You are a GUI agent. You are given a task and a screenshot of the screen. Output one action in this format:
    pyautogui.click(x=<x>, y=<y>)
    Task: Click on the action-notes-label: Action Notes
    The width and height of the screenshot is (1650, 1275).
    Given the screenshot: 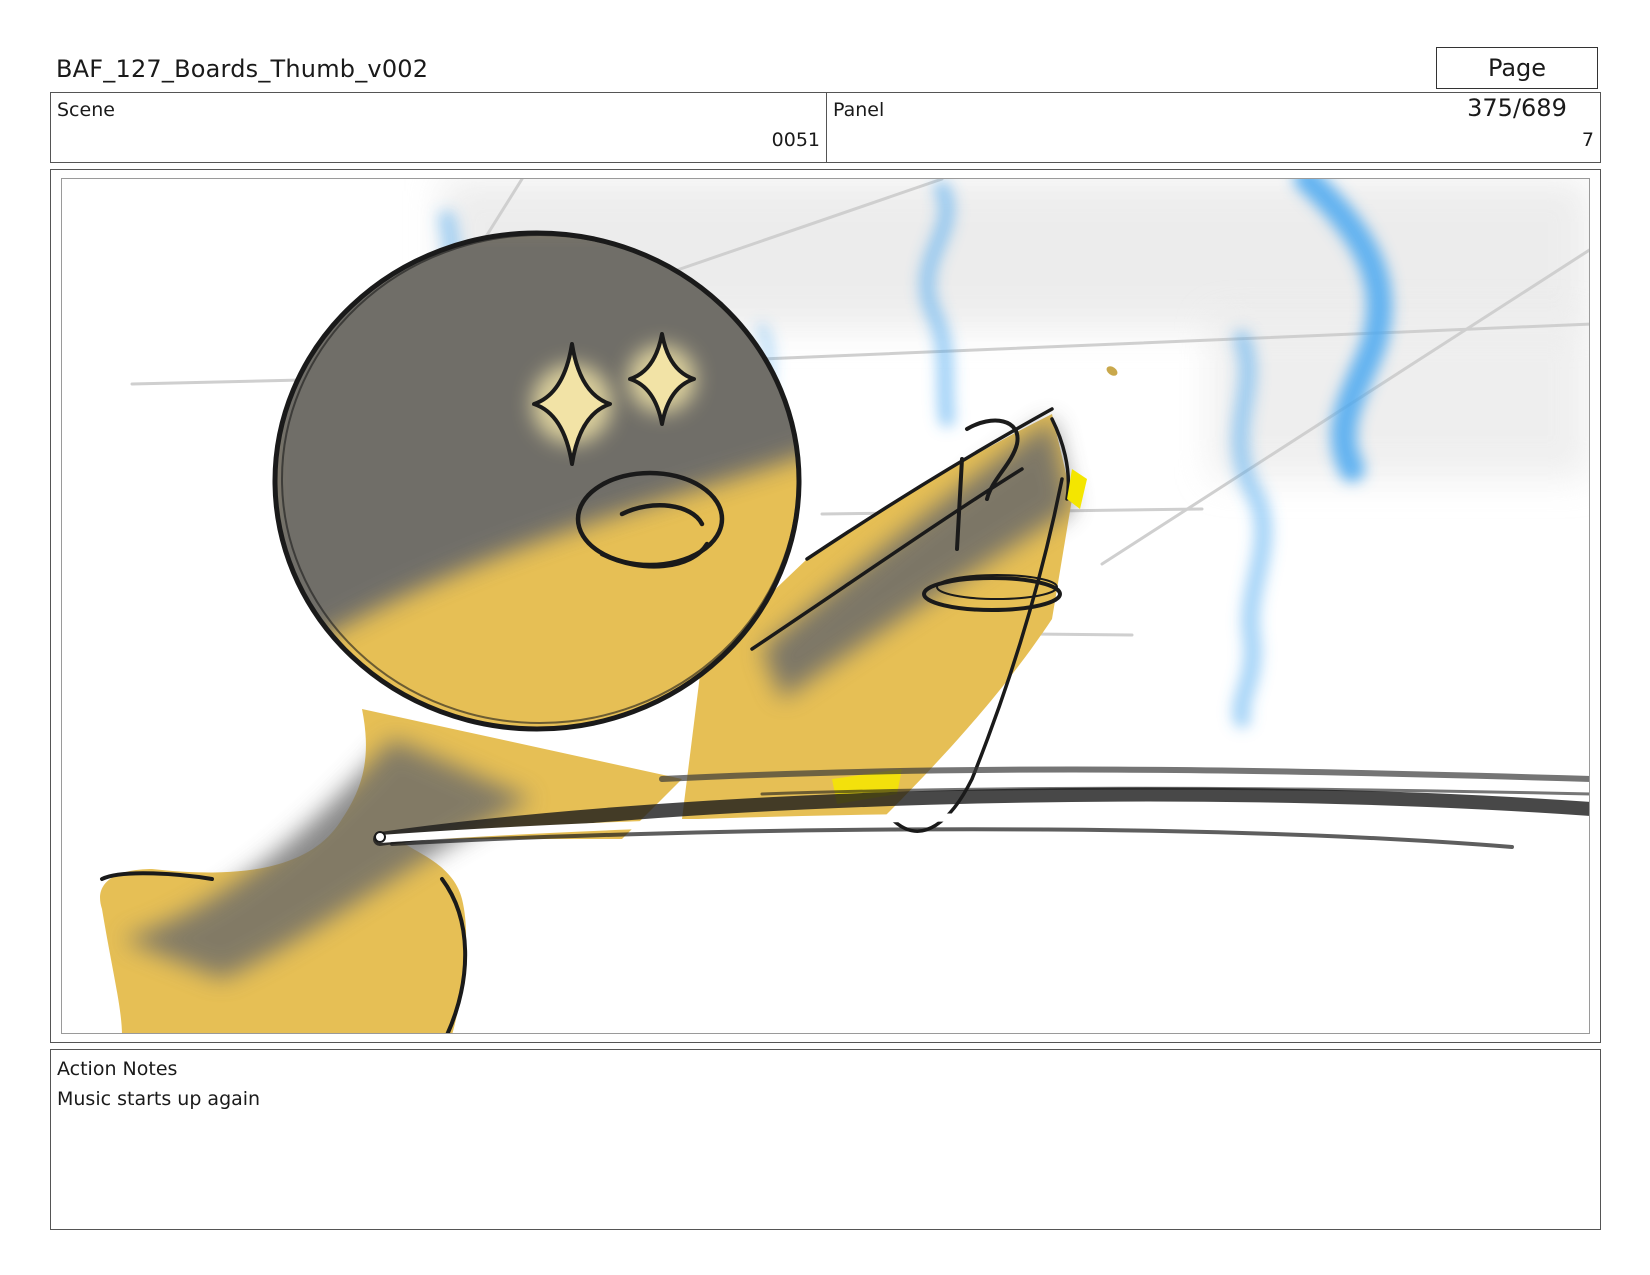 What is the action you would take?
    pyautogui.click(x=117, y=1069)
    